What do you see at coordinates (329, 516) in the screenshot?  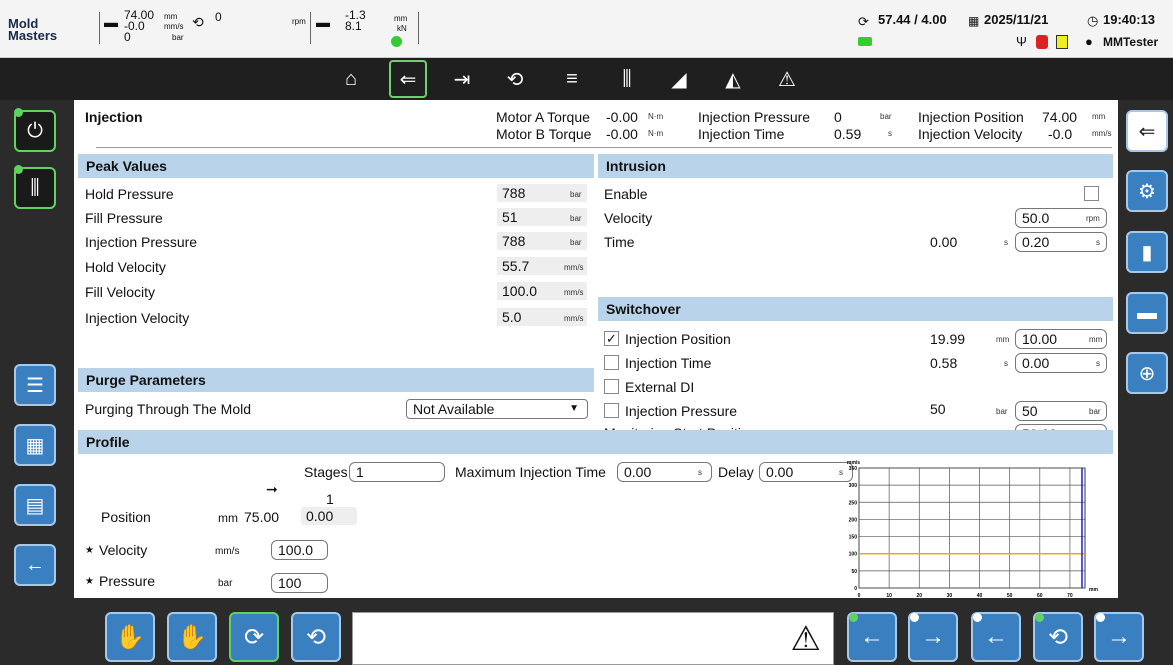 I see `position-stage-1: 0.00` at bounding box center [329, 516].